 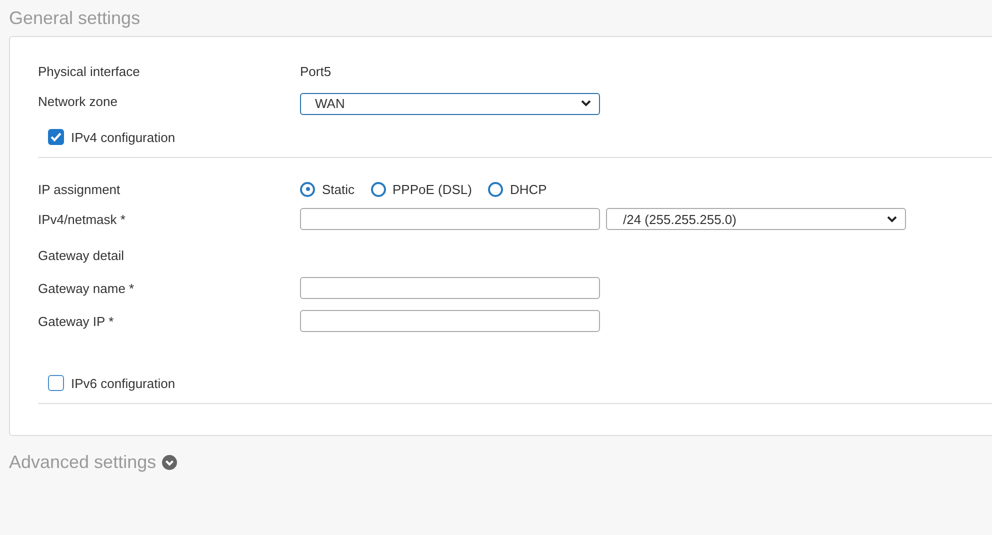 What do you see at coordinates (528, 189) in the screenshot?
I see `radio-label: DHCP` at bounding box center [528, 189].